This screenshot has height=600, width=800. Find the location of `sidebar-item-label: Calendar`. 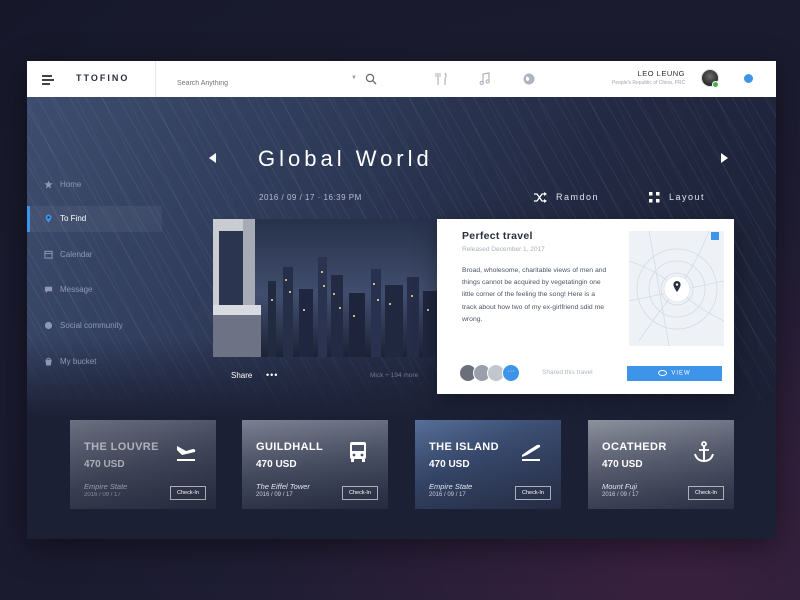

sidebar-item-label: Calendar is located at coordinates (76, 254).